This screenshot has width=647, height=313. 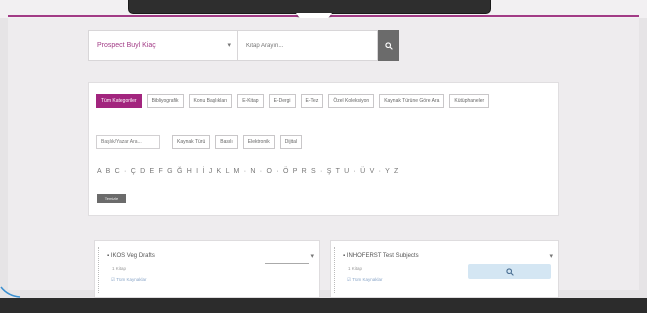 What do you see at coordinates (128, 142) in the screenshot?
I see `filter-input` at bounding box center [128, 142].